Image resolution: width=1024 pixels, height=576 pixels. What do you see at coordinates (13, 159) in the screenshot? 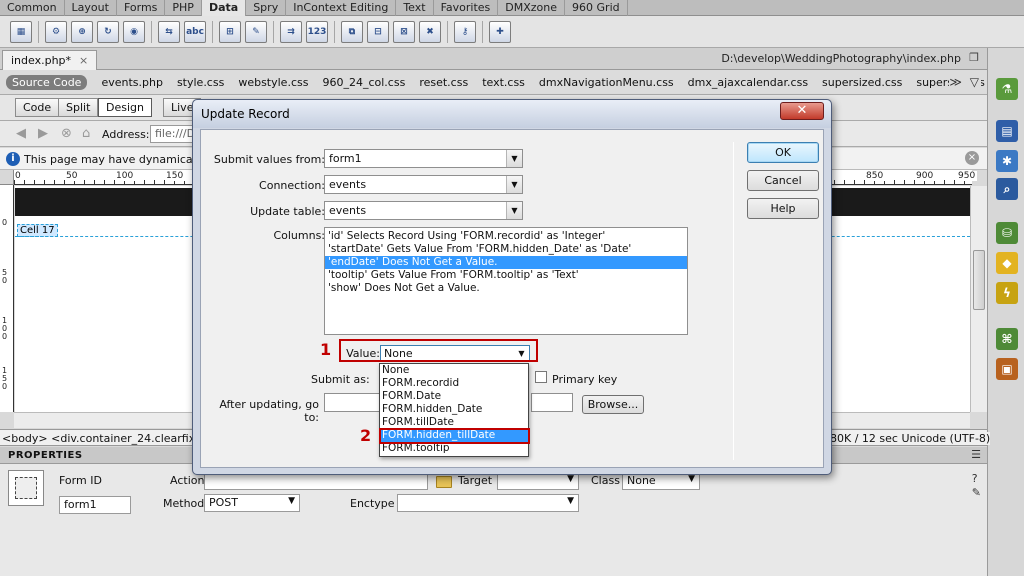
I see `info-icon: i` at bounding box center [13, 159].